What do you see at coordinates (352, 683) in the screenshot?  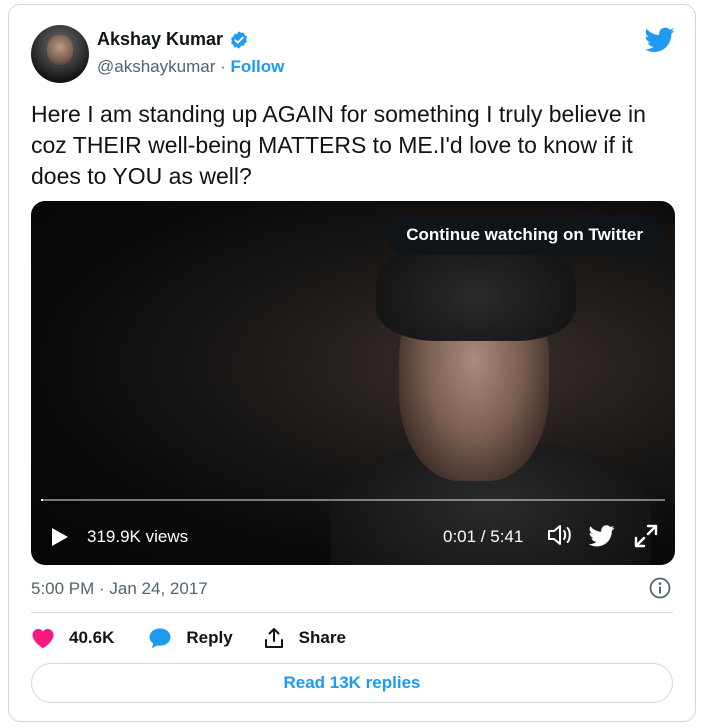 I see `read-replies-button: Read 13K replies` at bounding box center [352, 683].